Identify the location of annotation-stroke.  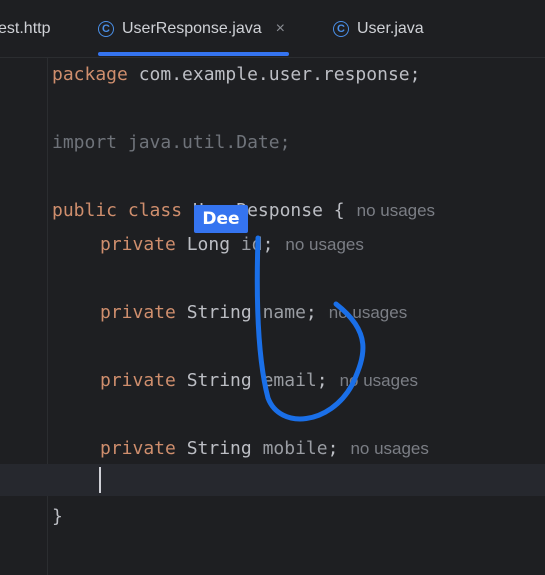
(310, 328).